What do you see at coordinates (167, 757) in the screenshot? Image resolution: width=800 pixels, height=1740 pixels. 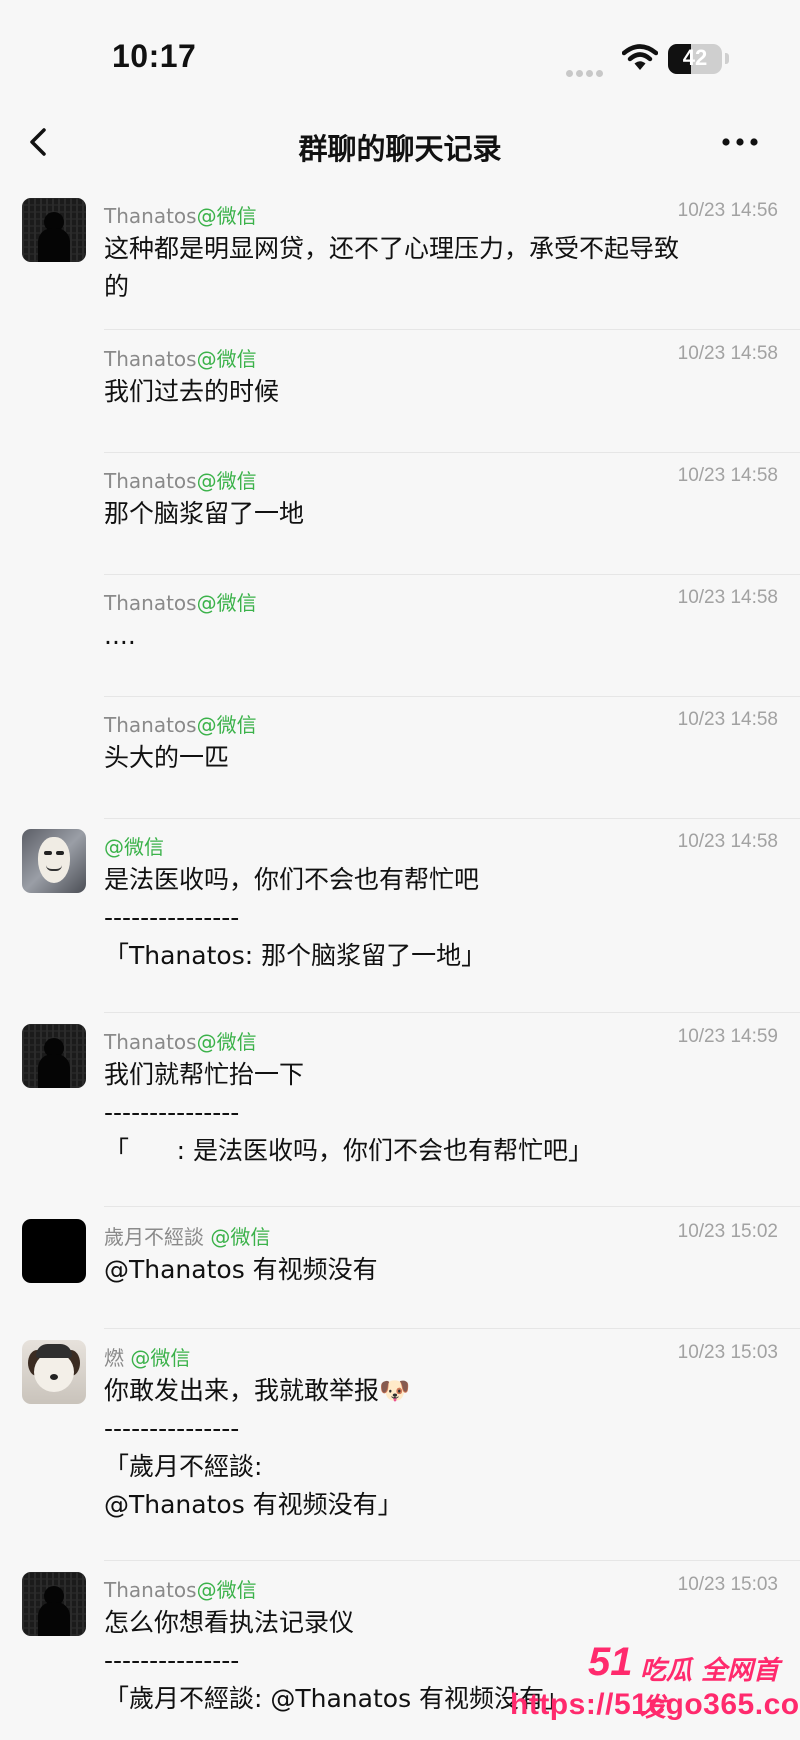 I see `message-text: 头大的一匹` at bounding box center [167, 757].